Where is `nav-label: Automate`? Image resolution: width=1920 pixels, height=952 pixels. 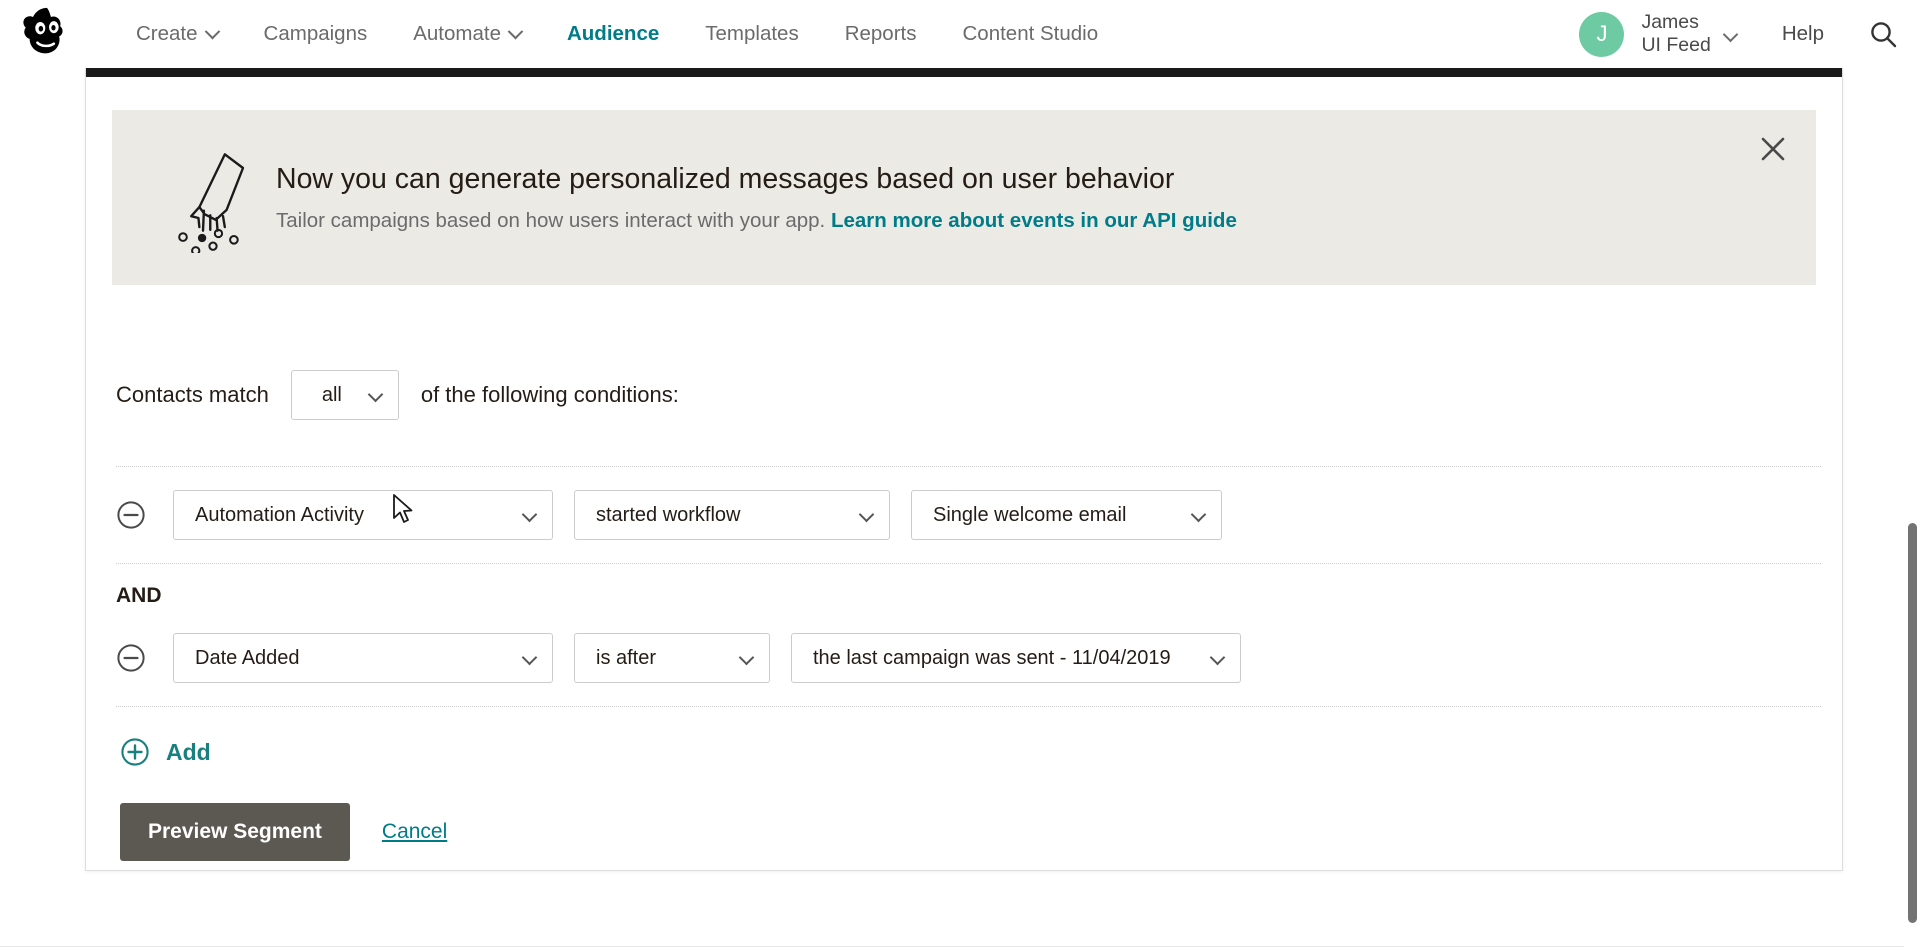
nav-label: Automate is located at coordinates (457, 33).